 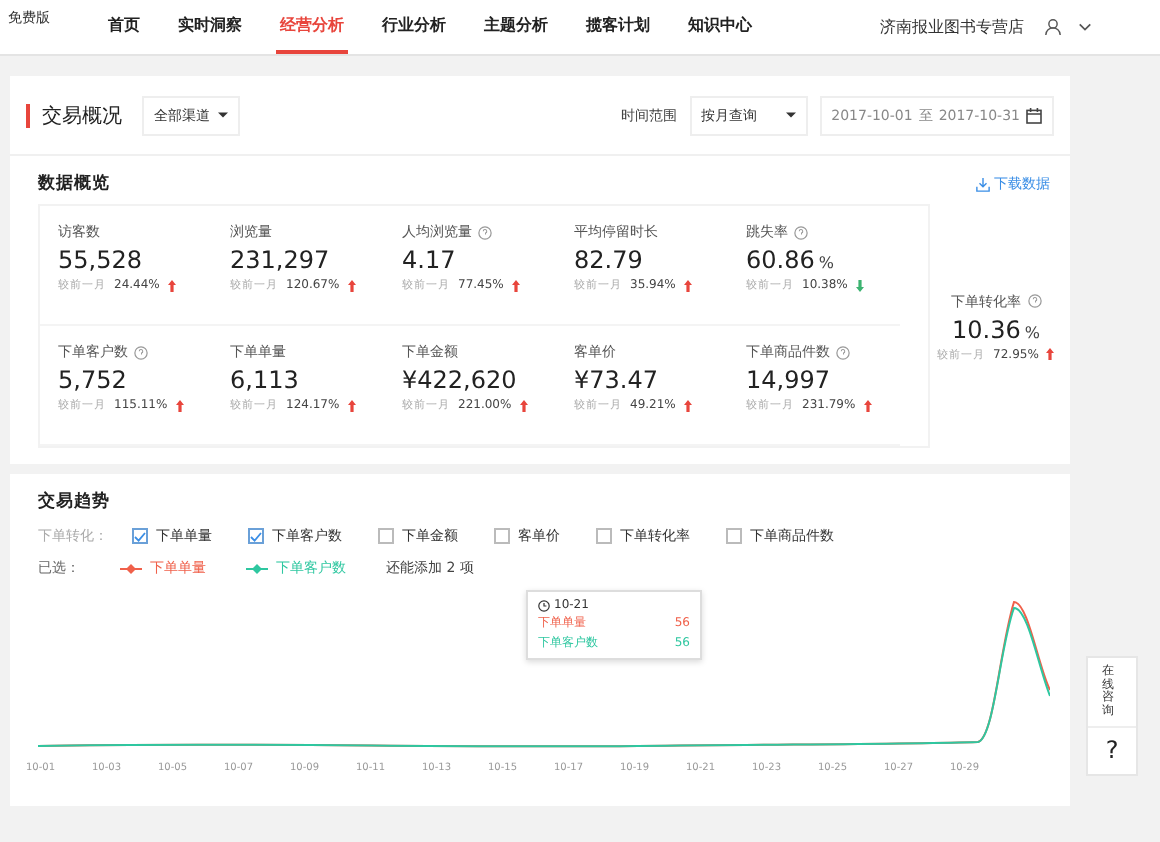 I want to click on chevron-down-icon, so click(x=1085, y=27).